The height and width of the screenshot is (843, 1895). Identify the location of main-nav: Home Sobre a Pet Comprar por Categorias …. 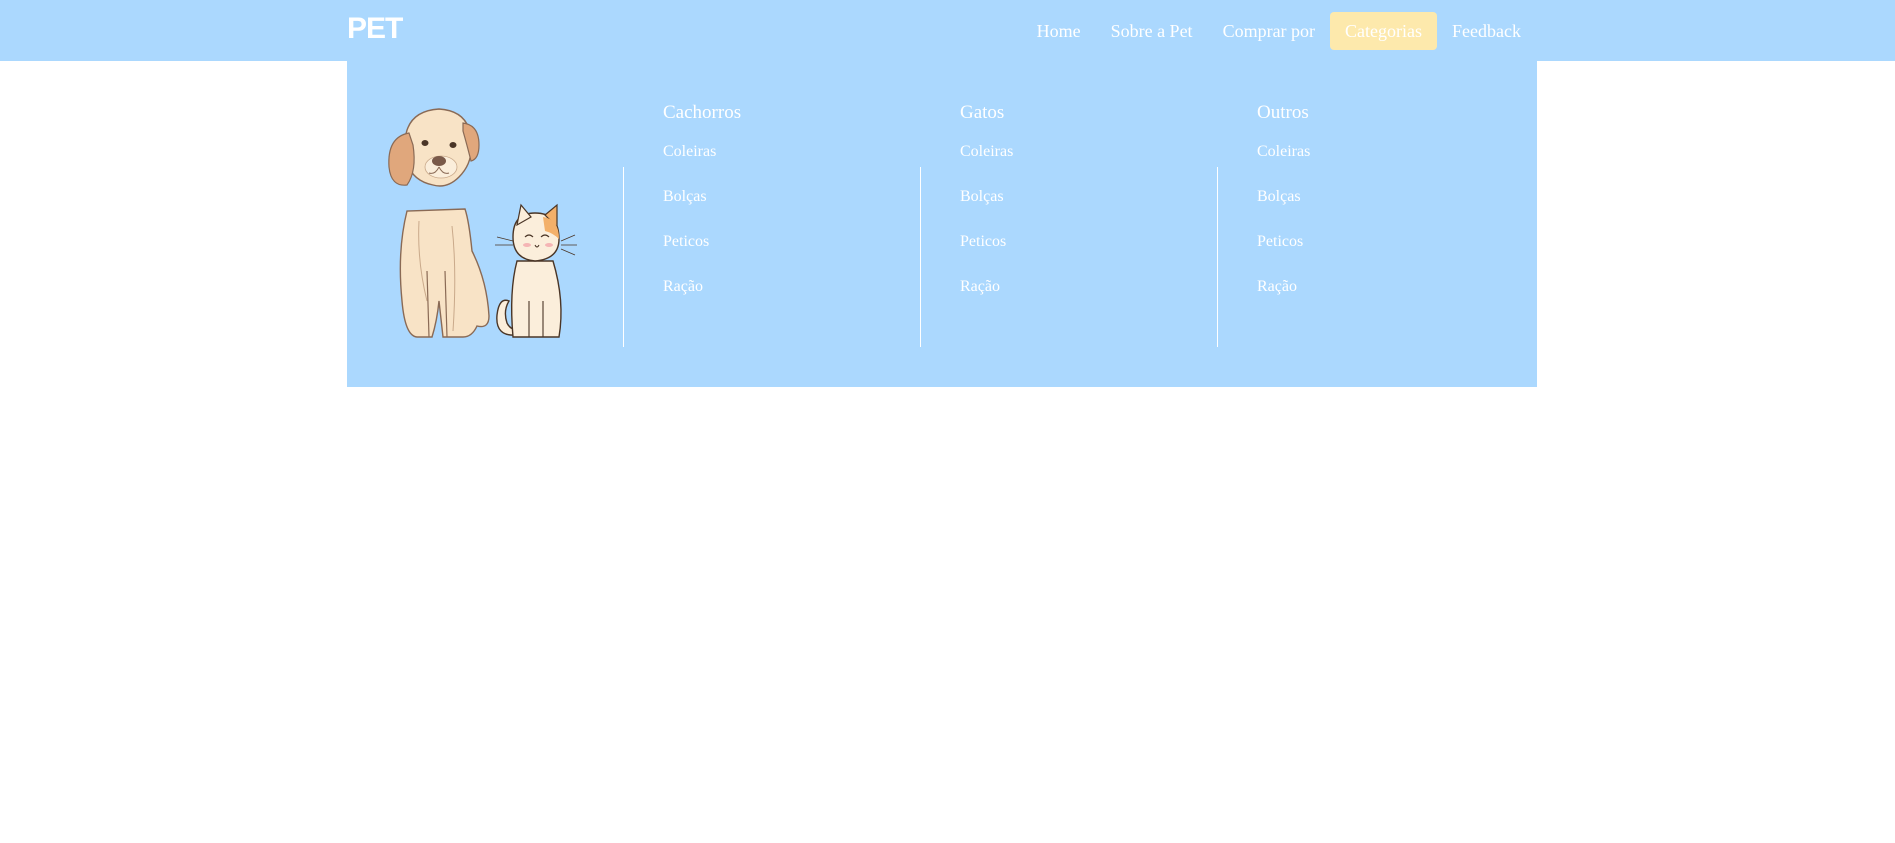
(1279, 31).